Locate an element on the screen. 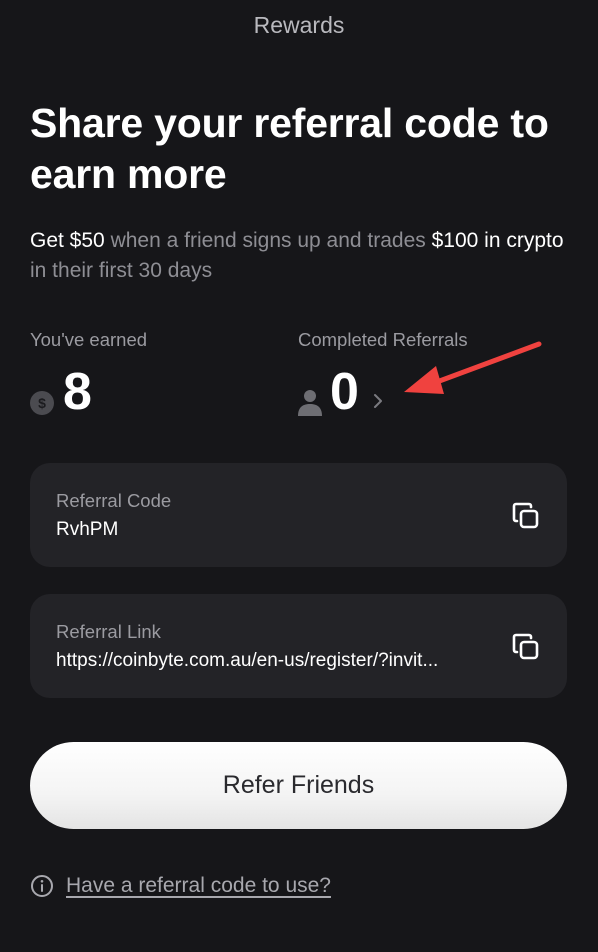 The height and width of the screenshot is (952, 598). referral-link-label: Referral Link is located at coordinates (108, 631).